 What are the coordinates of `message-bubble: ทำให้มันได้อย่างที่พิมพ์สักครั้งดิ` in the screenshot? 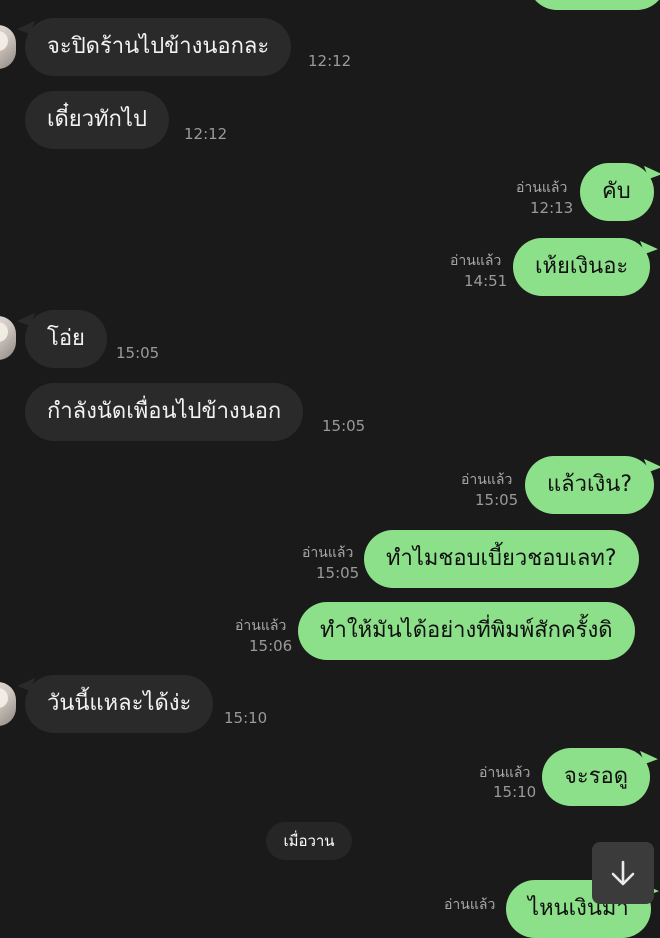 It's located at (466, 631).